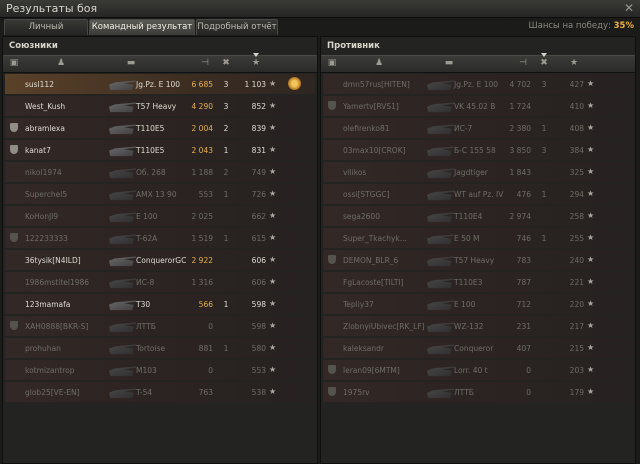  Describe the element at coordinates (45, 128) in the screenshot. I see `player-name: abramlexa` at that location.